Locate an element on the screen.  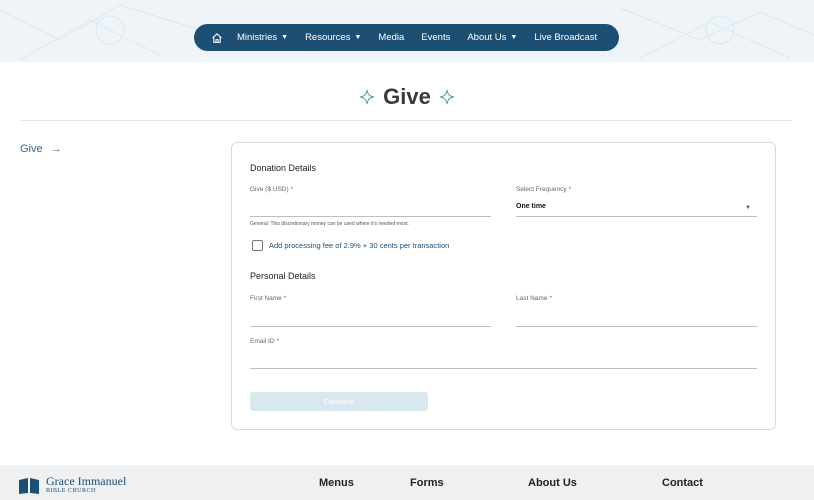
logo-name: Grace Immanuel is located at coordinates (86, 481).